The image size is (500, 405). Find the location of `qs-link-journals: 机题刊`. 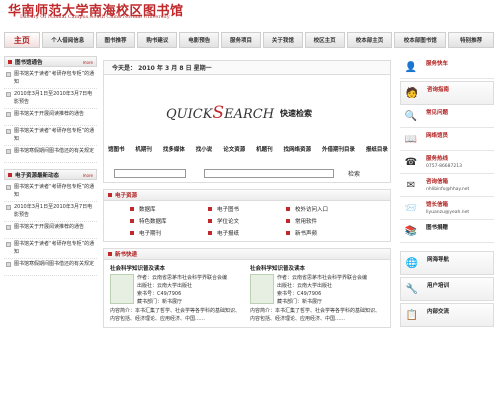

qs-link-journals: 机题刊 is located at coordinates (264, 149).